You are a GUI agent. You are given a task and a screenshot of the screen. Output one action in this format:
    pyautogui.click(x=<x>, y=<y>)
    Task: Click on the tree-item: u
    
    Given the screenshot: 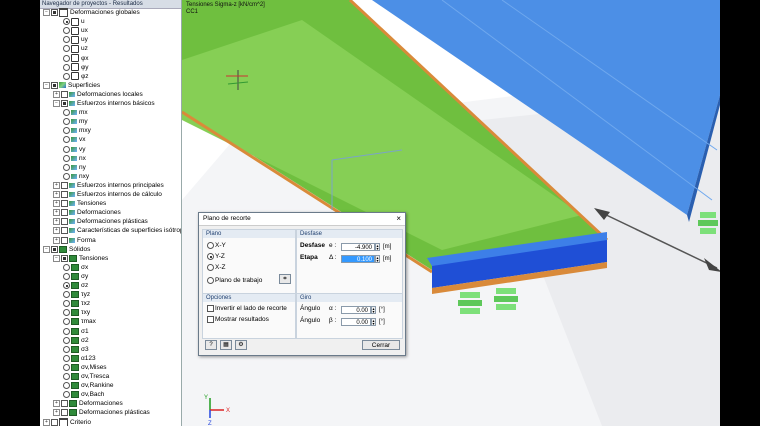 What is the action you would take?
    pyautogui.click(x=74, y=21)
    